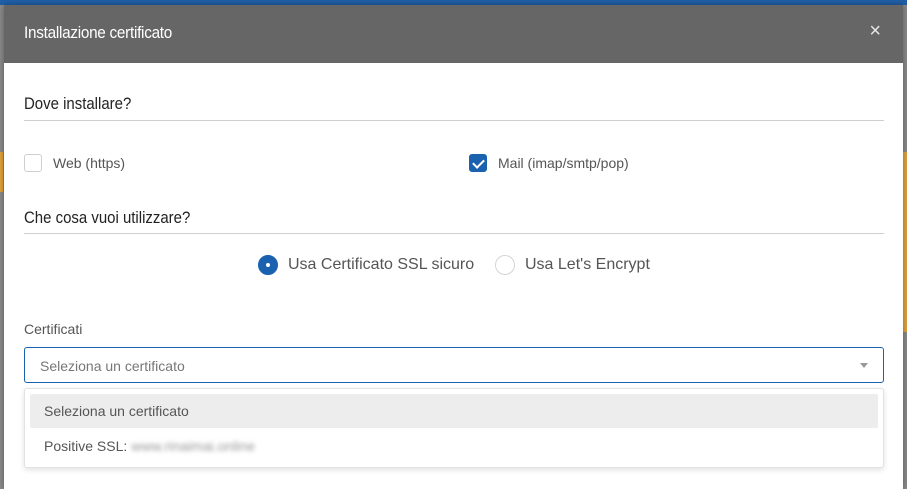  I want to click on ssl-sicuro-option: Usa Certificato SSL sicuro, so click(366, 265).